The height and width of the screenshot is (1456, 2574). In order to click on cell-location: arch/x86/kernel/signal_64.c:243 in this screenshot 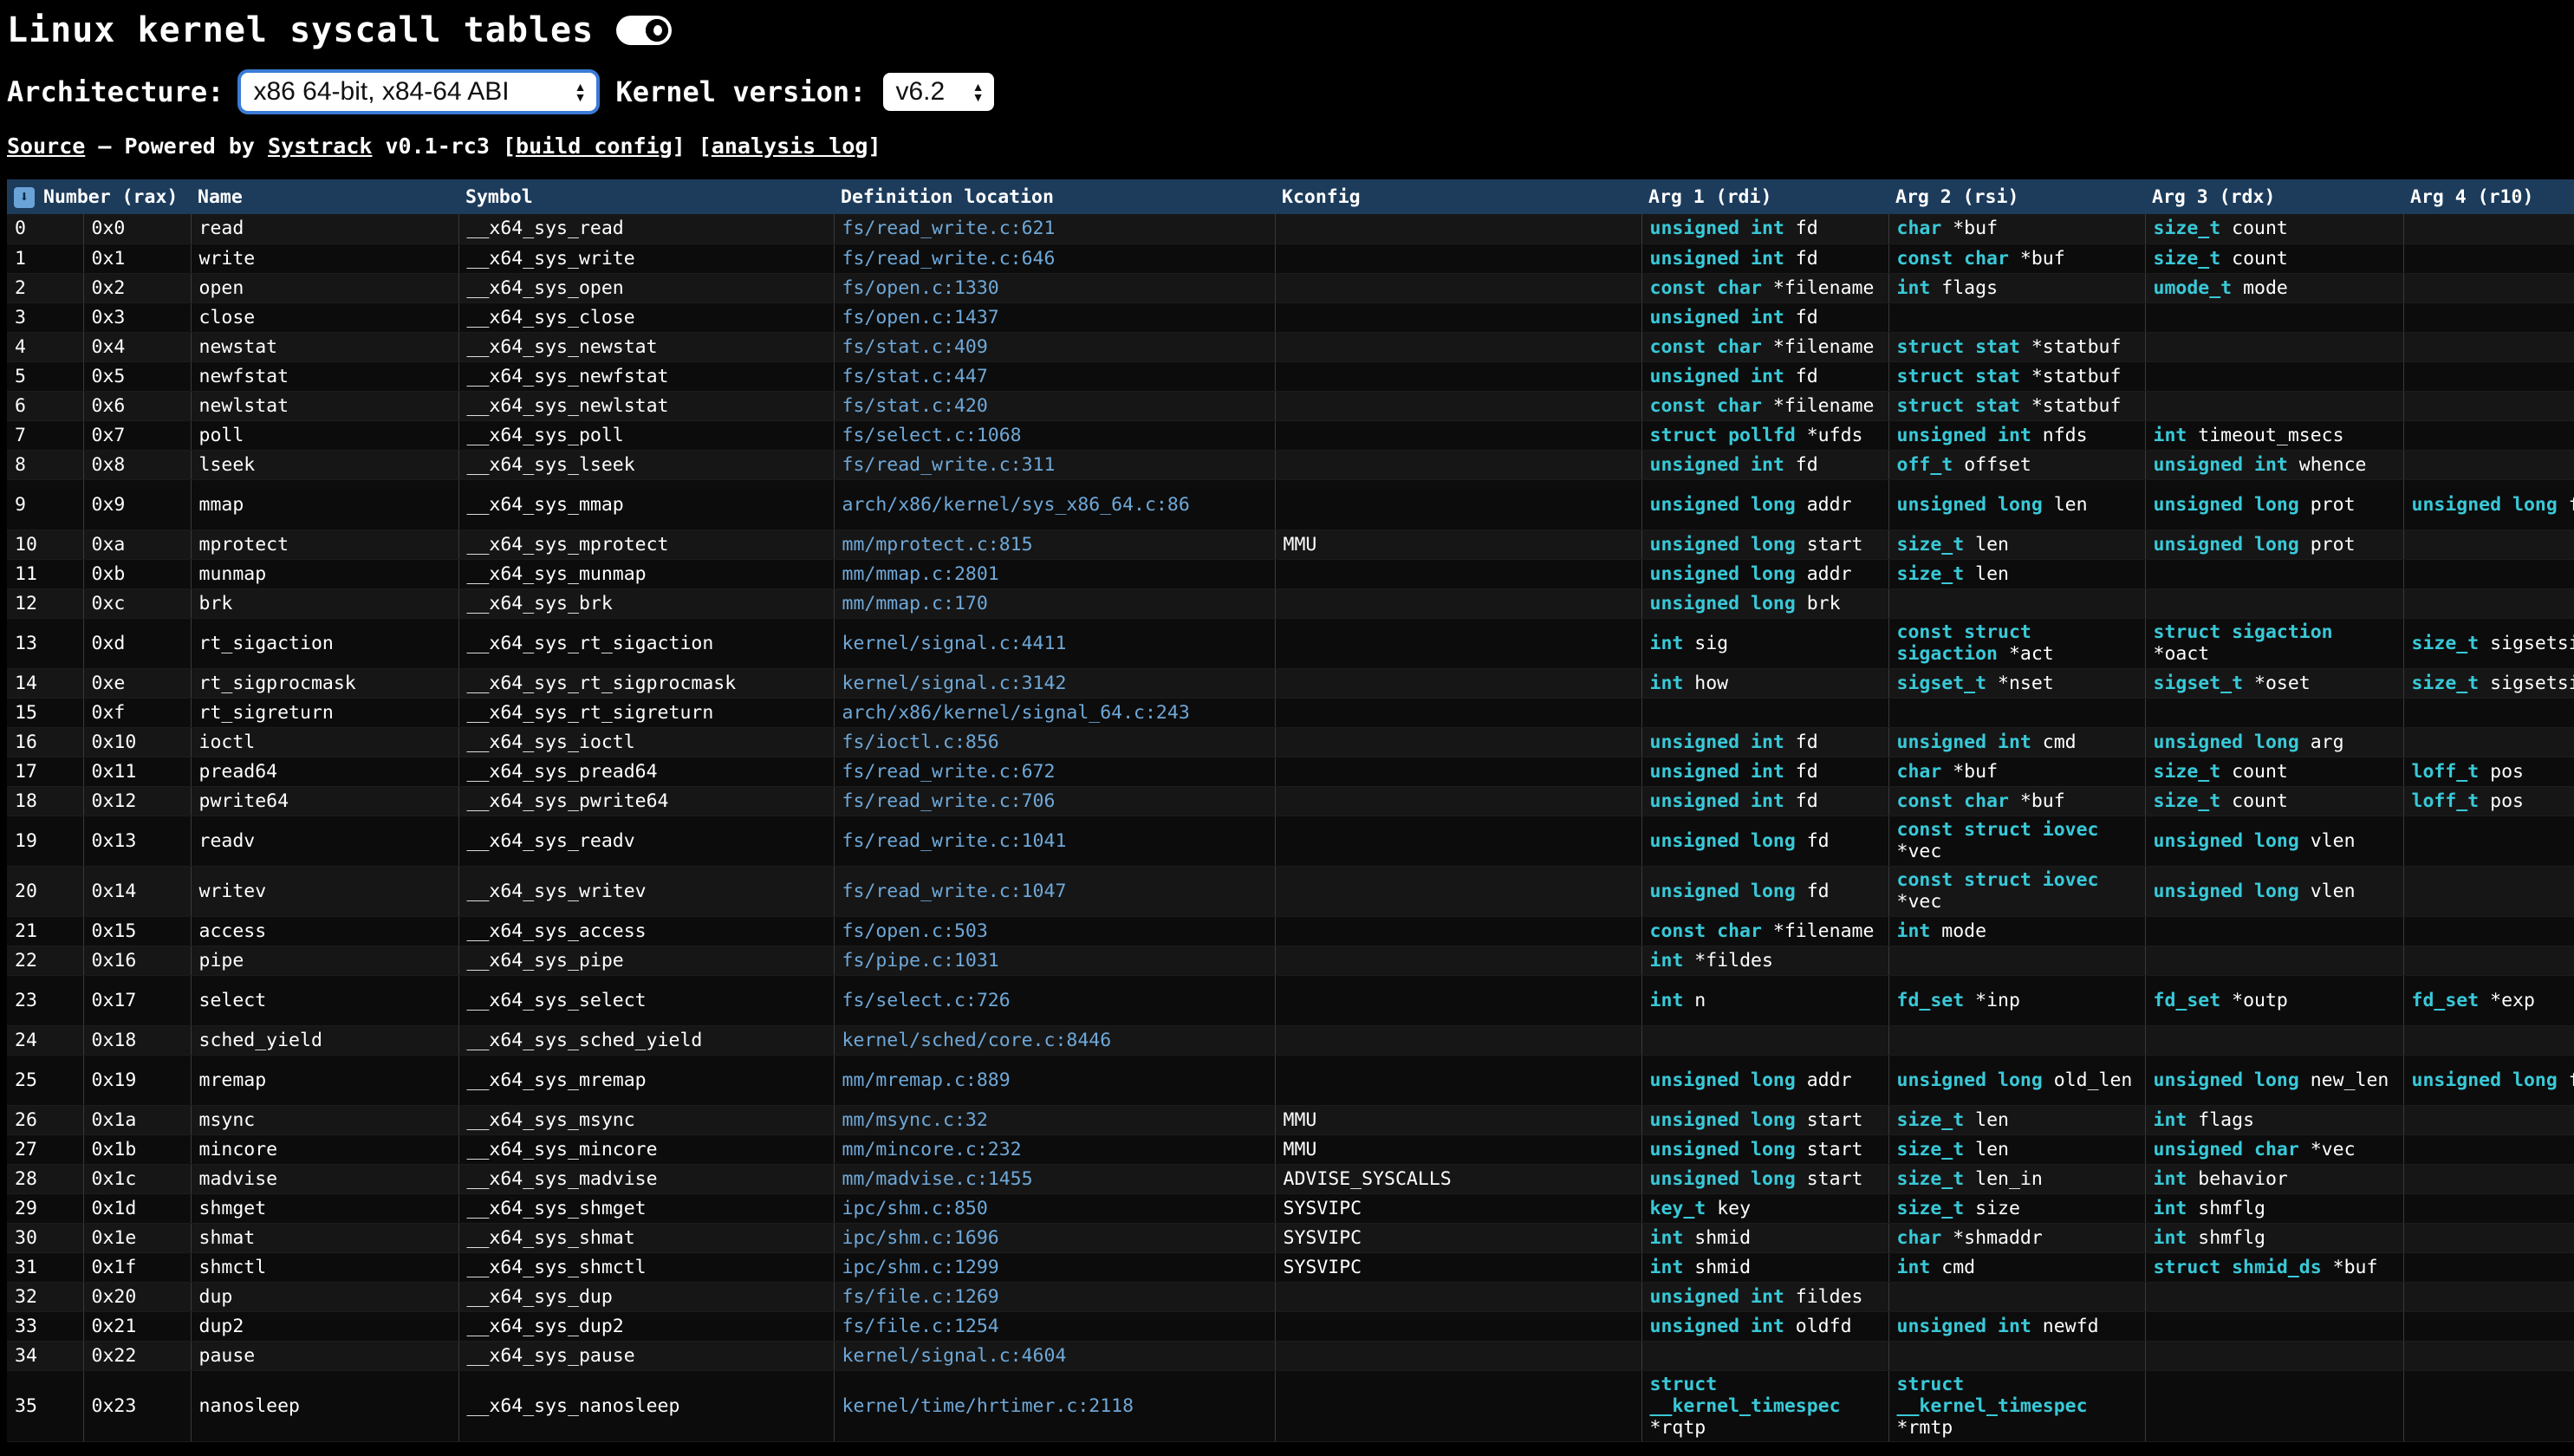, I will do `click(1055, 713)`.